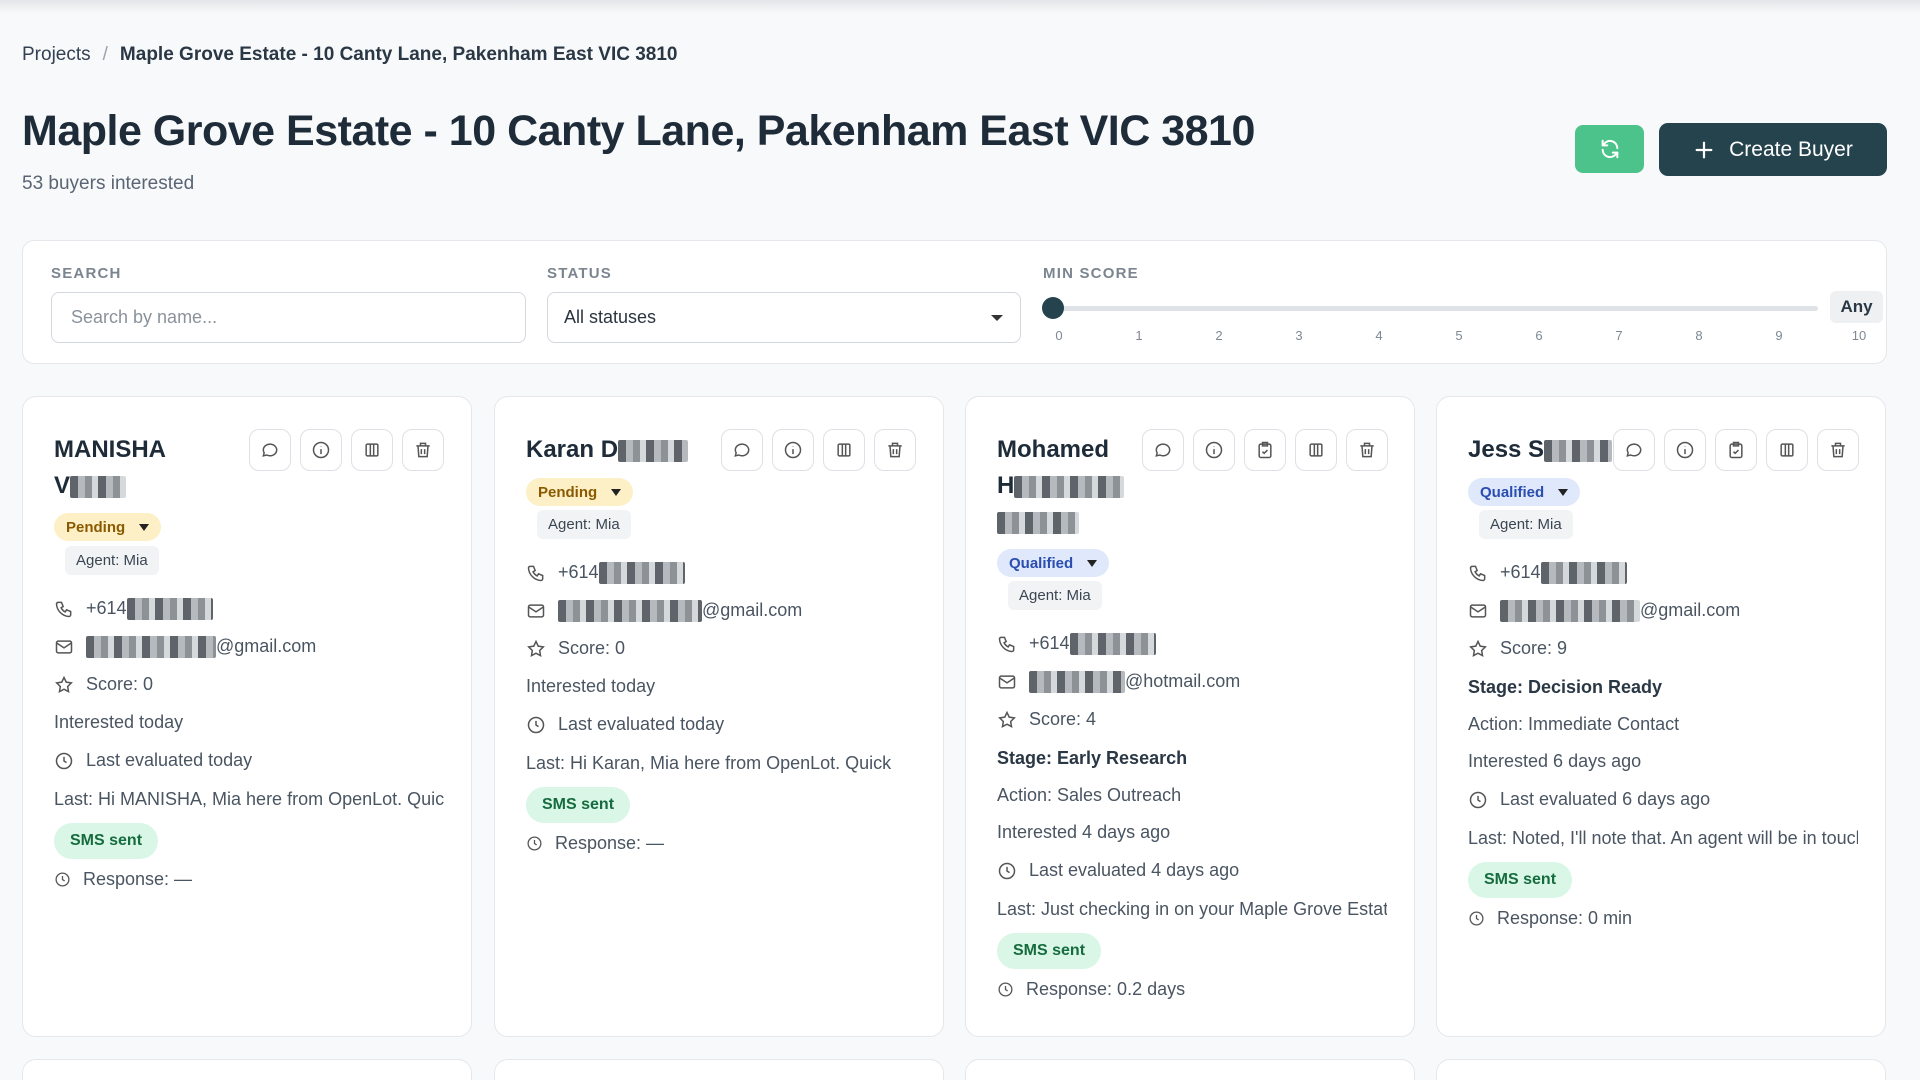 This screenshot has width=1920, height=1080. Describe the element at coordinates (1565, 687) in the screenshot. I see `stage-text: Stage: Decision Ready` at that location.